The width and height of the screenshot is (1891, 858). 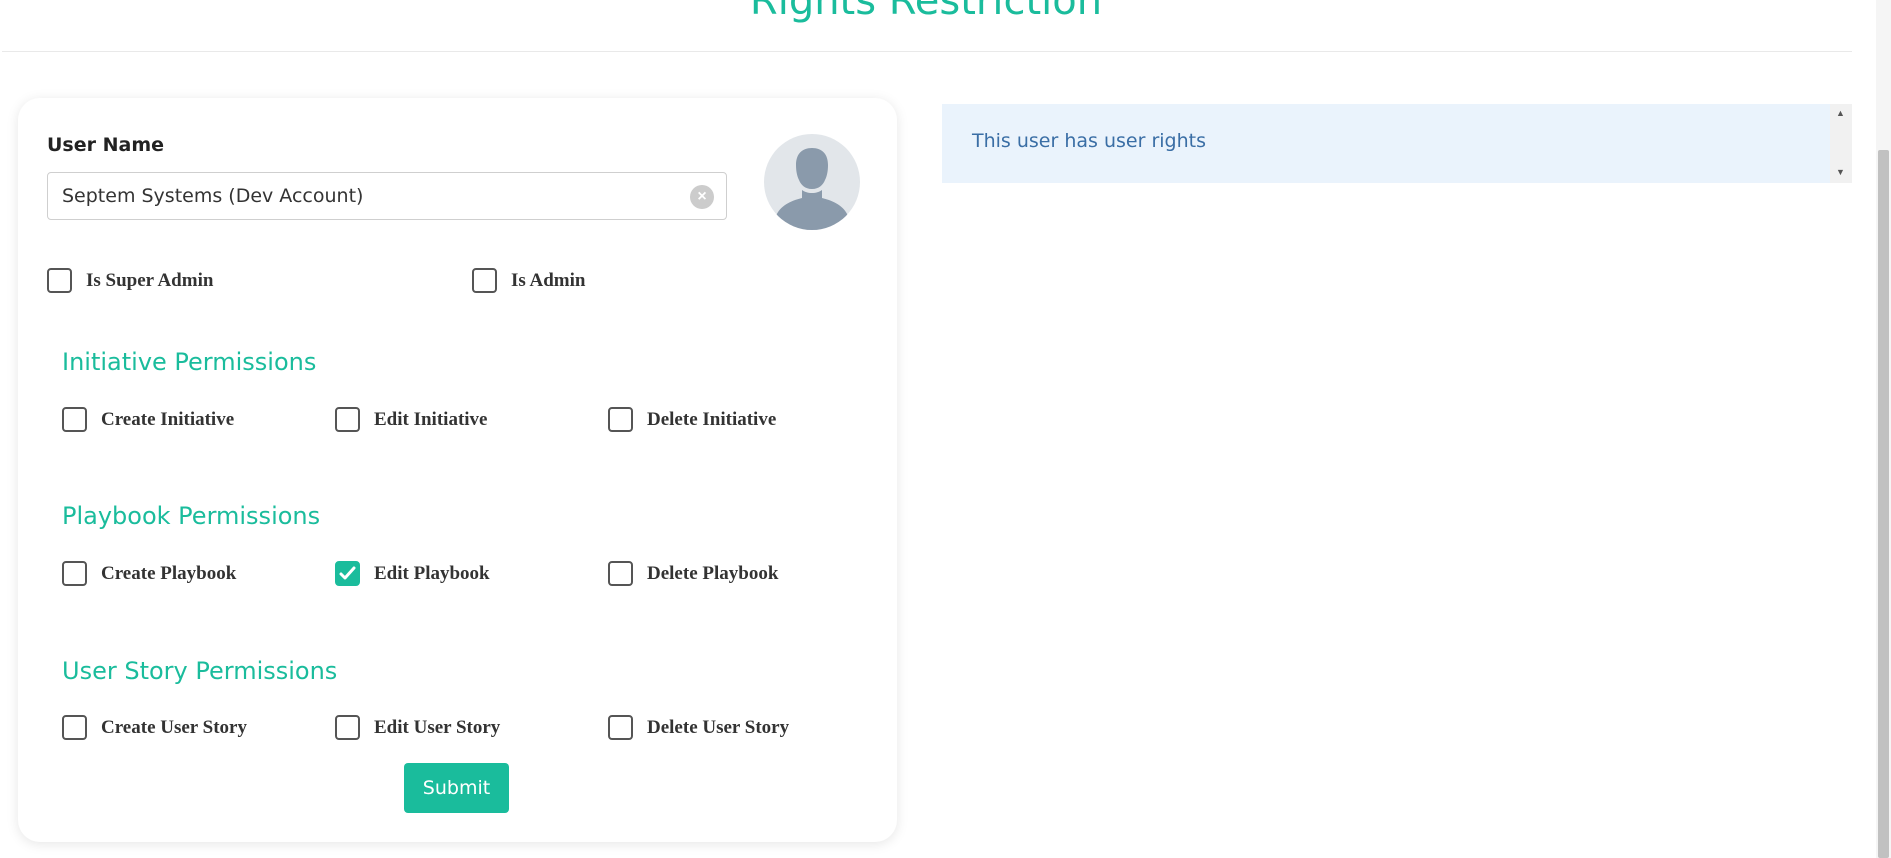 I want to click on scroll-up-icon: ▲, so click(x=1840, y=113).